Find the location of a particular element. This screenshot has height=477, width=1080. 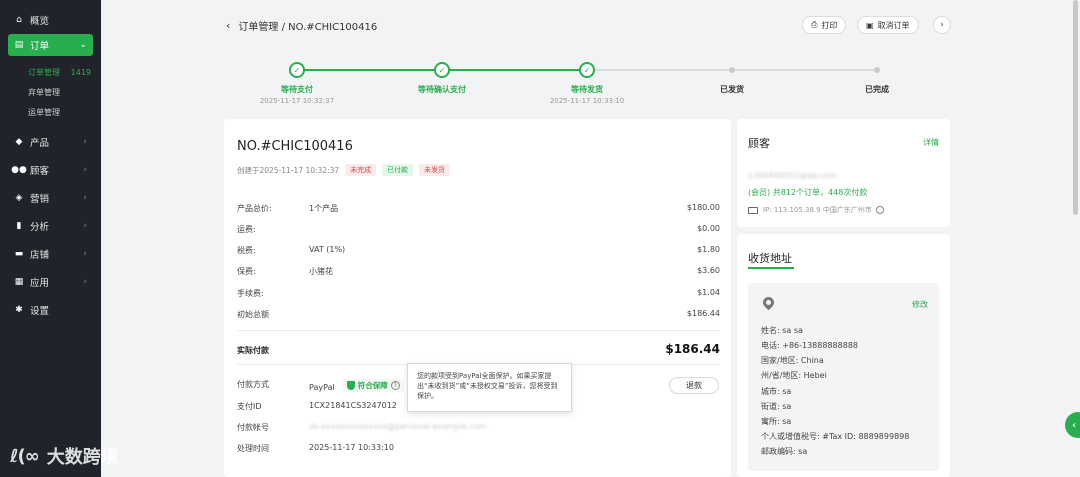

watermark-logo: ℓ(∞ is located at coordinates (25, 456).